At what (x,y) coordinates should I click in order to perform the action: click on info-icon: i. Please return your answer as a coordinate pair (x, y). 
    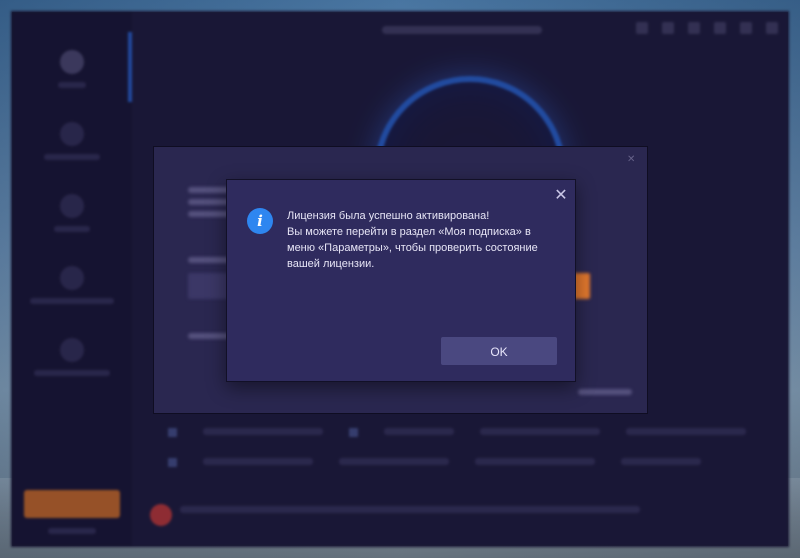
    Looking at the image, I should click on (260, 221).